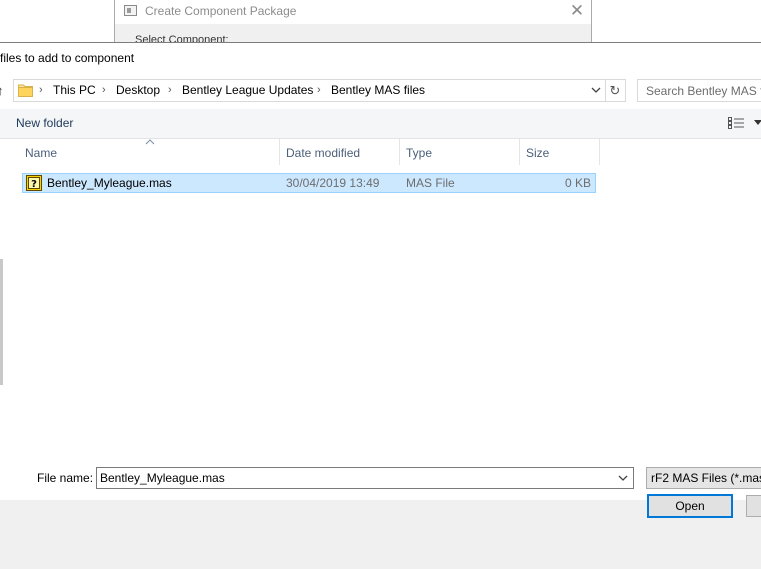 Image resolution: width=761 pixels, height=569 pixels. I want to click on mas-file-icon: ?, so click(34, 183).